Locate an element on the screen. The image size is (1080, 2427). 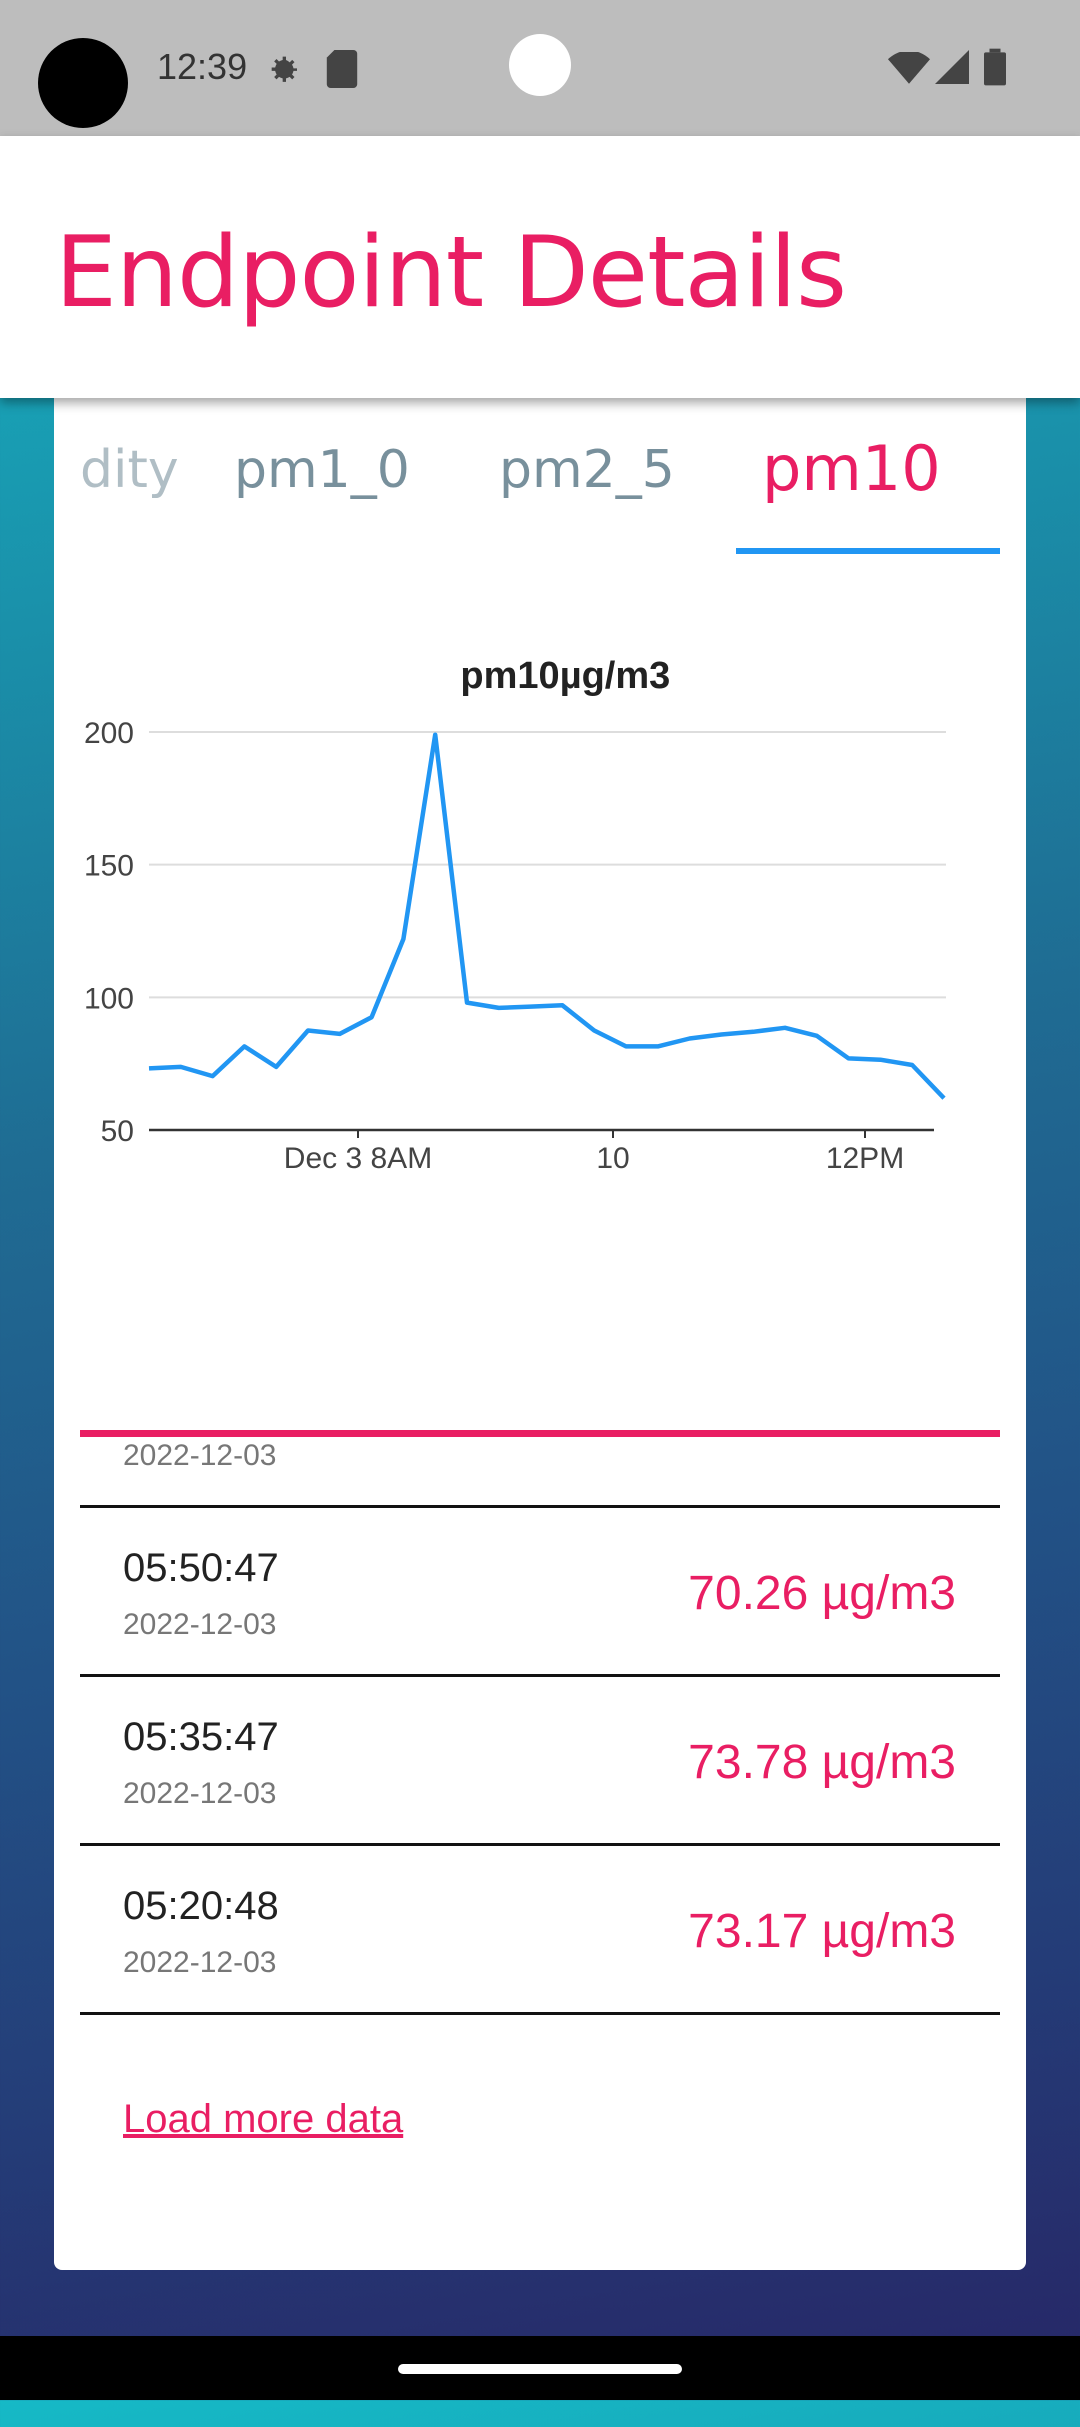
reading-row: 05:20:48 2022-12-03 73.17 µg/m3 is located at coordinates (540, 1930).